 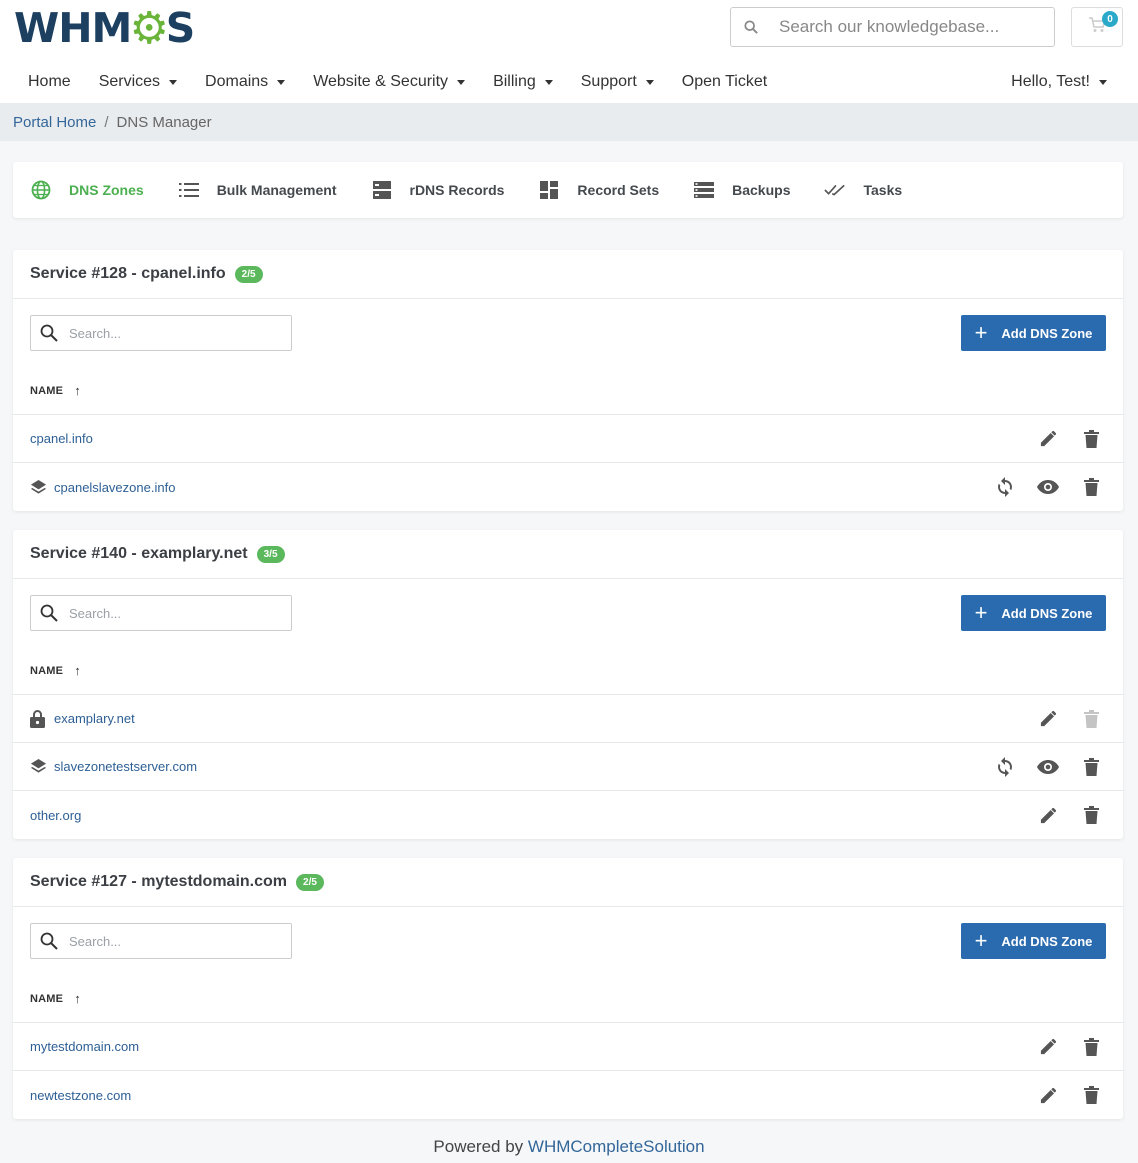 I want to click on whmcs-logo: WHM ⚙ S, so click(x=105, y=28).